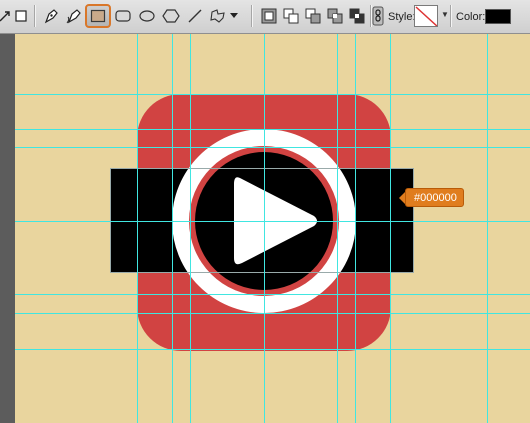  Describe the element at coordinates (435, 197) in the screenshot. I see `color-callout-text: #000000` at that location.